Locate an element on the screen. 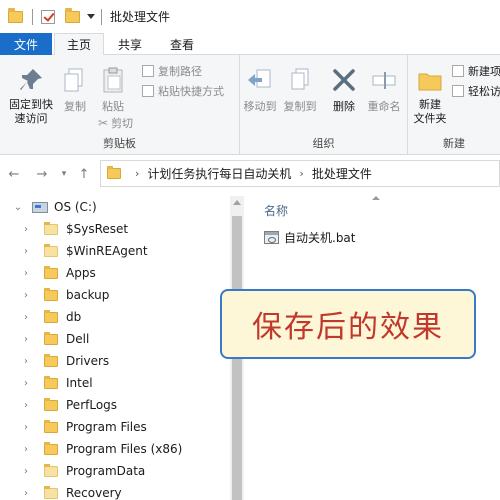 The width and height of the screenshot is (500, 500). nav-folder-label: Intel is located at coordinates (79, 383).